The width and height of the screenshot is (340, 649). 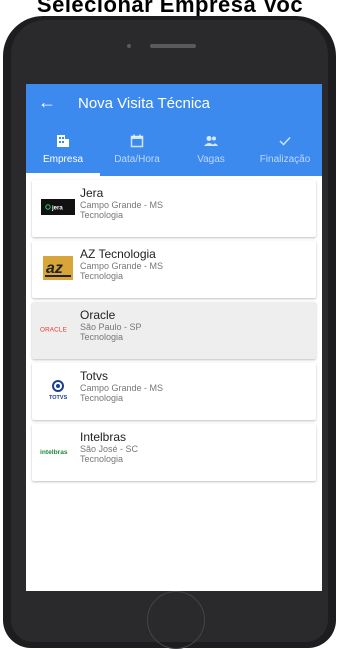 I want to click on back-arrow-icon: ←, so click(x=47, y=102).